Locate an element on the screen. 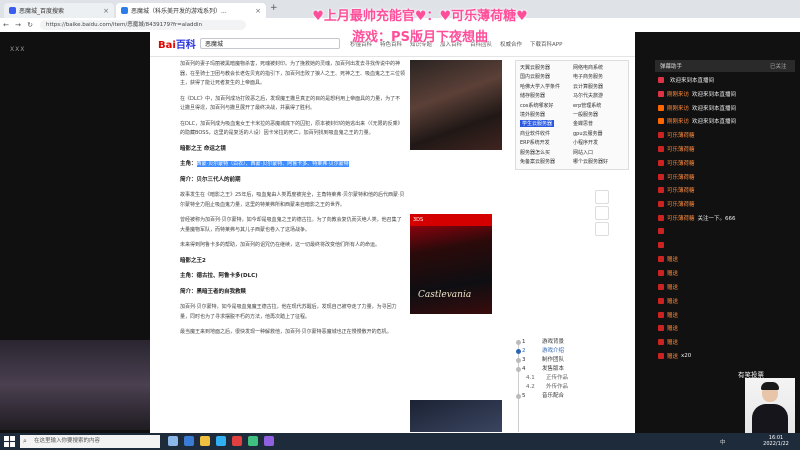  toc-label: 外传作品 is located at coordinates (557, 387).